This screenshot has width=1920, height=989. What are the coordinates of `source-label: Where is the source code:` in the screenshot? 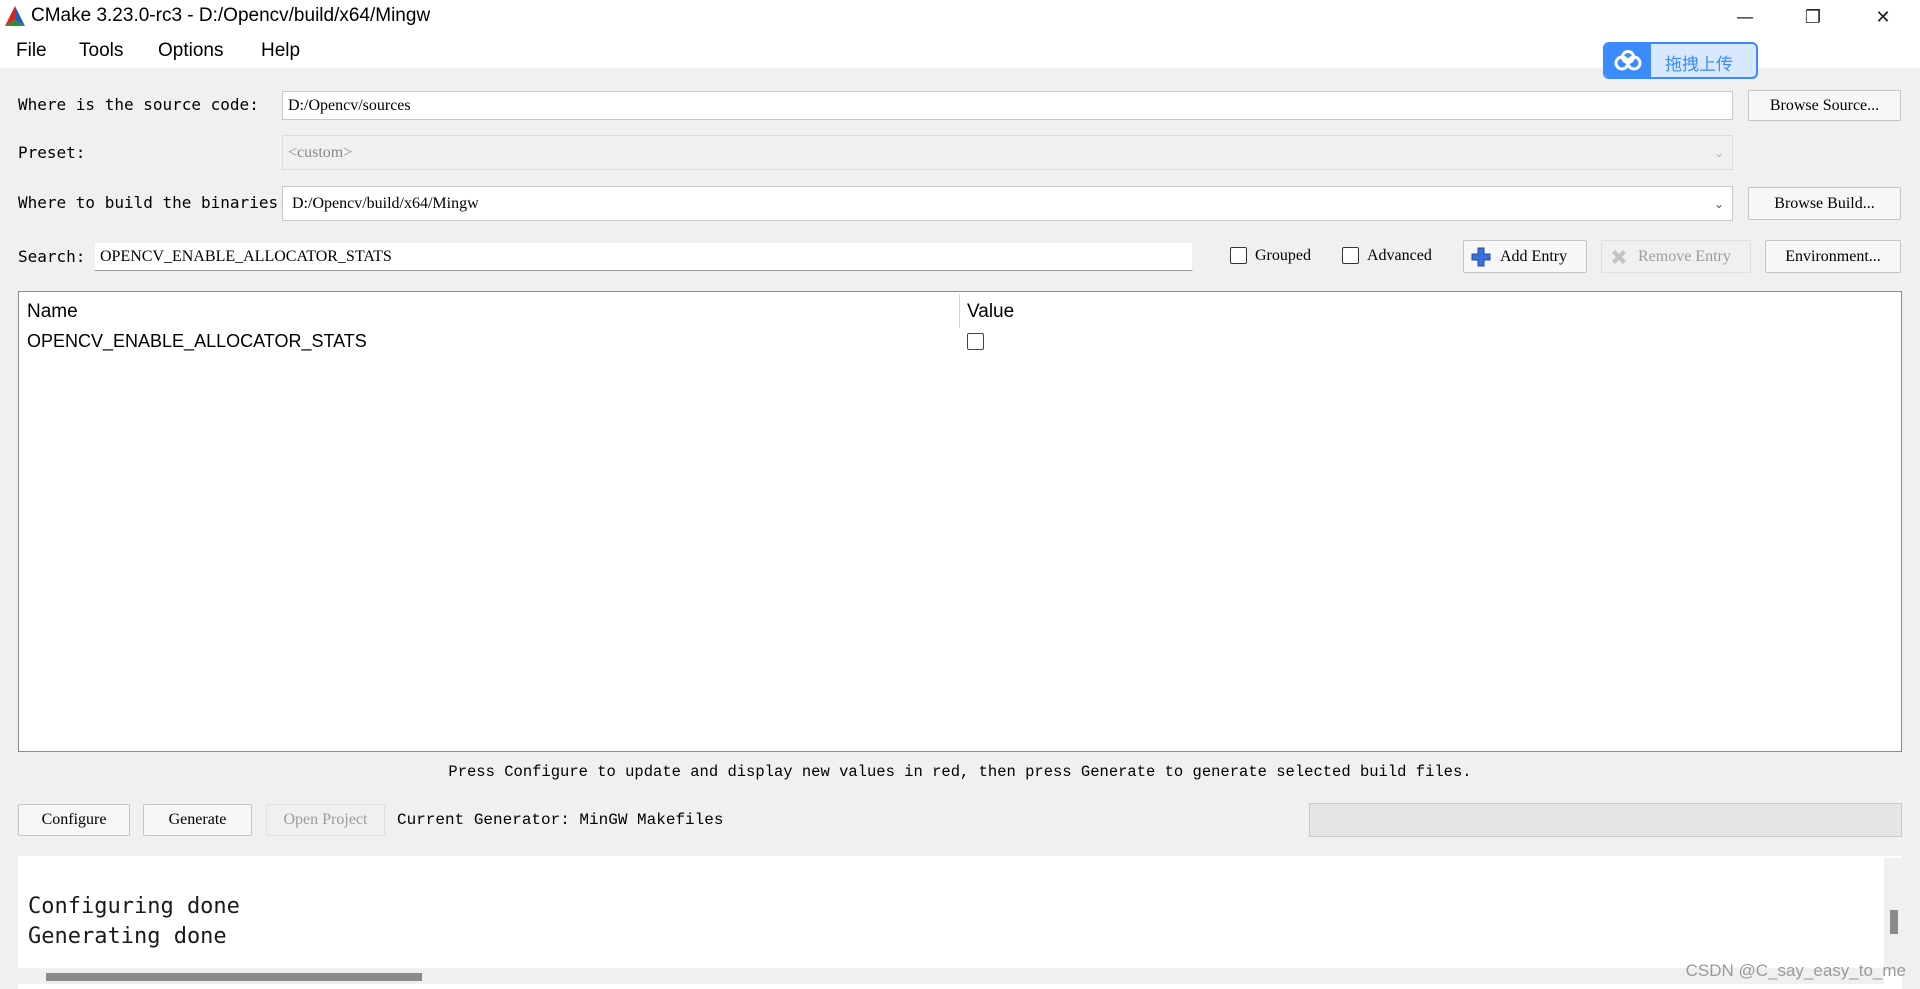 It's located at (138, 104).